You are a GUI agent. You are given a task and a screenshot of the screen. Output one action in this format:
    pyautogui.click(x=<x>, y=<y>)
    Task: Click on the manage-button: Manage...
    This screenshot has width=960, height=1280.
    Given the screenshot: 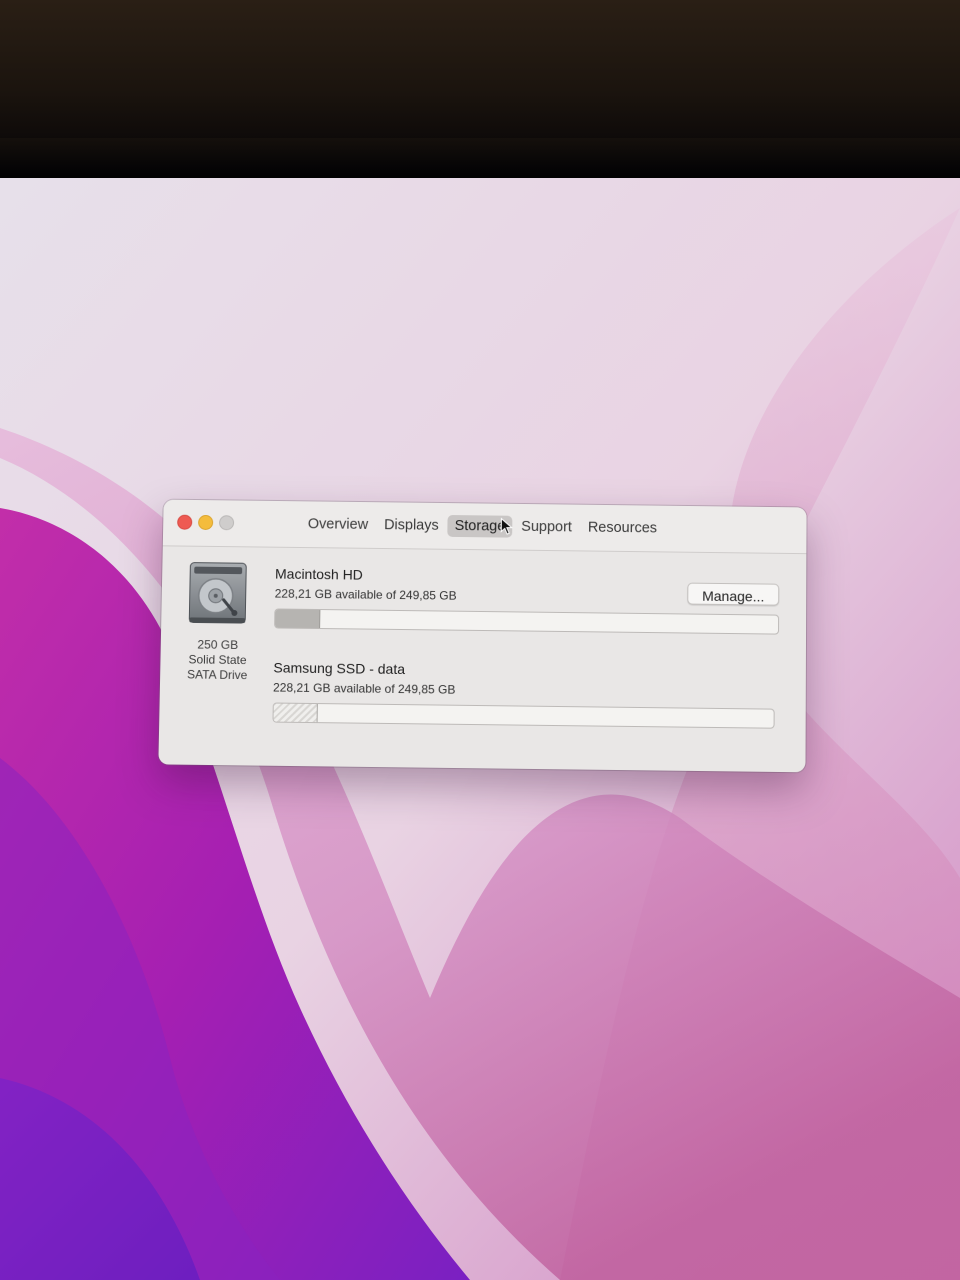 What is the action you would take?
    pyautogui.click(x=733, y=594)
    